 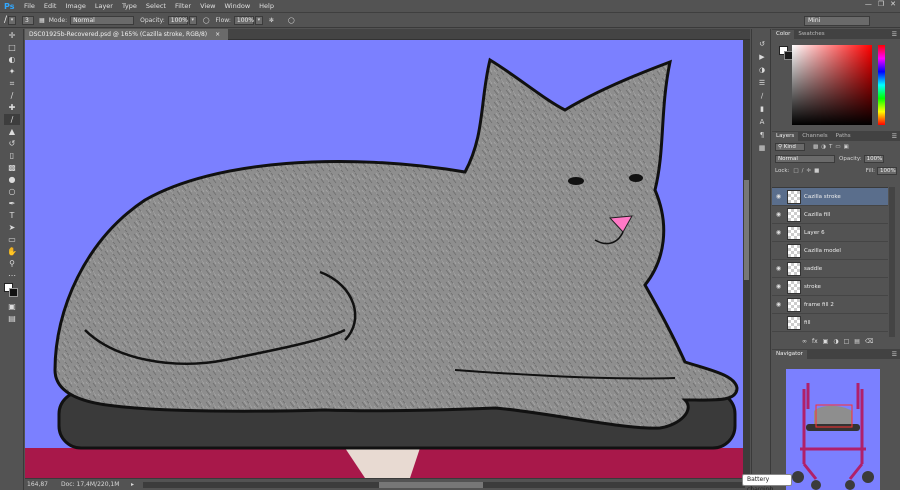 What do you see at coordinates (804, 343) in the screenshot?
I see `link-layers-icon: ∞` at bounding box center [804, 343].